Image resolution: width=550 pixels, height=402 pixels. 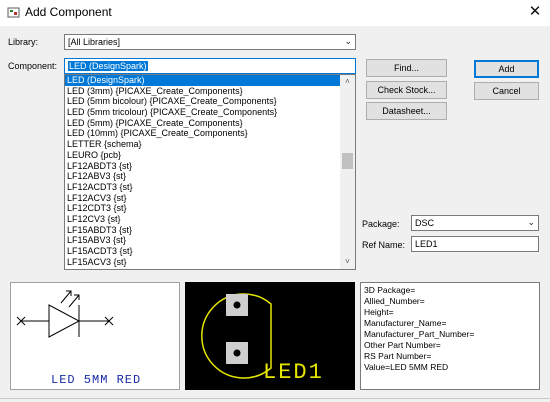 I want to click on property-line: Value=LED 5MM RED, so click(x=406, y=367).